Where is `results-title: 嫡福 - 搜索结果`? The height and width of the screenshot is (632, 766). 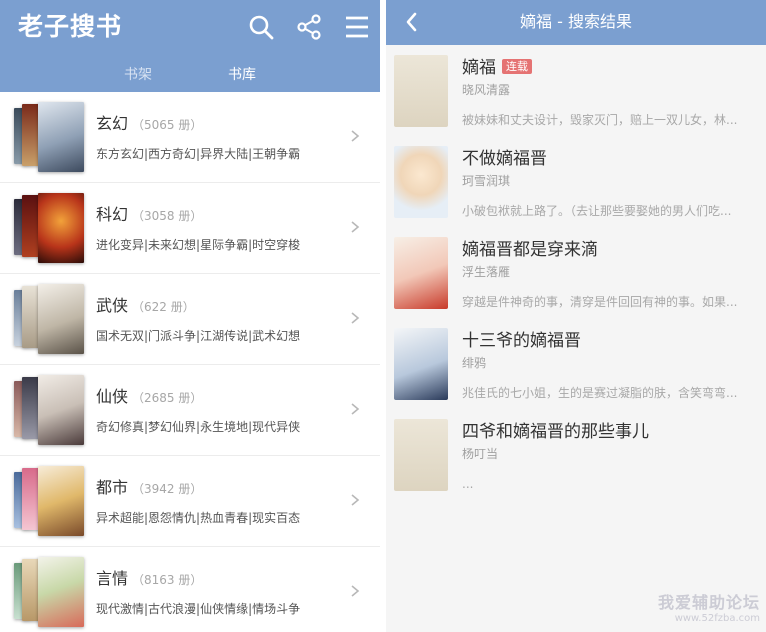
results-title: 嫡福 - 搜索结果 is located at coordinates (576, 21).